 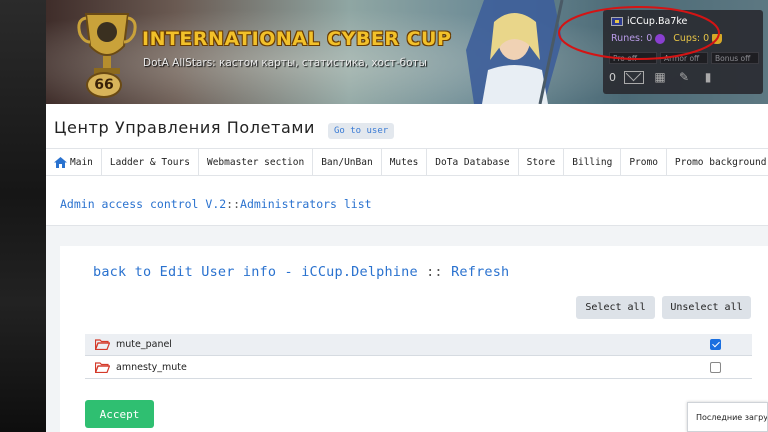 I want to click on breadcrumb-admin-access: Admin access control V.2, so click(x=143, y=204).